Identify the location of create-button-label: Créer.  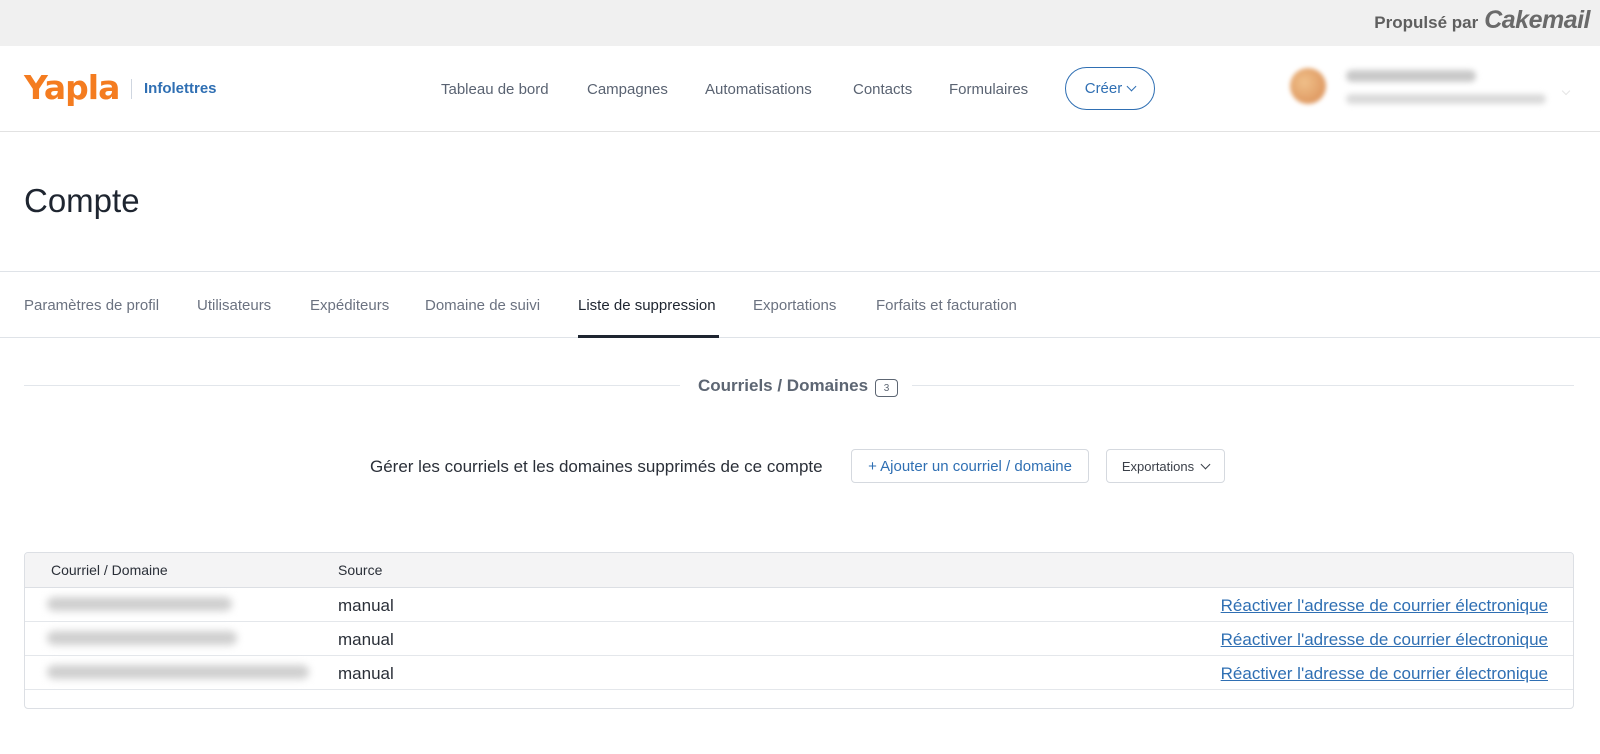
(1103, 88).